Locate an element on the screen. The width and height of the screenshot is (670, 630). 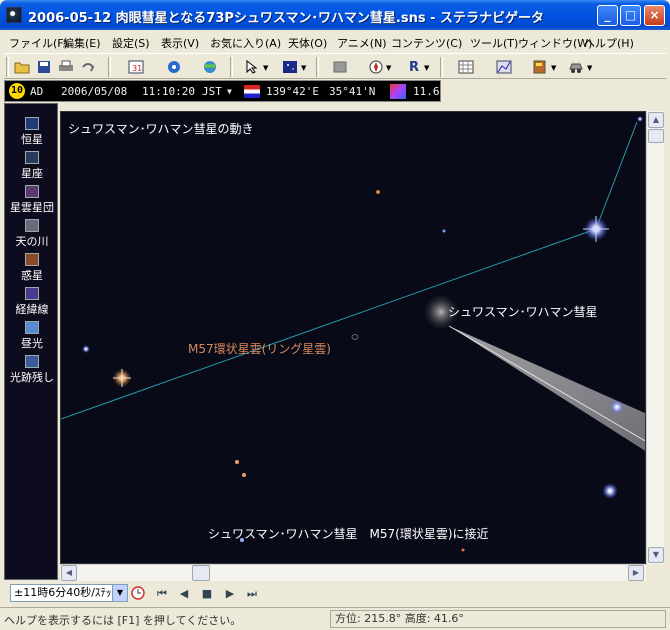
menu-favorites: お気に入り(A) is located at coordinates (245, 43).